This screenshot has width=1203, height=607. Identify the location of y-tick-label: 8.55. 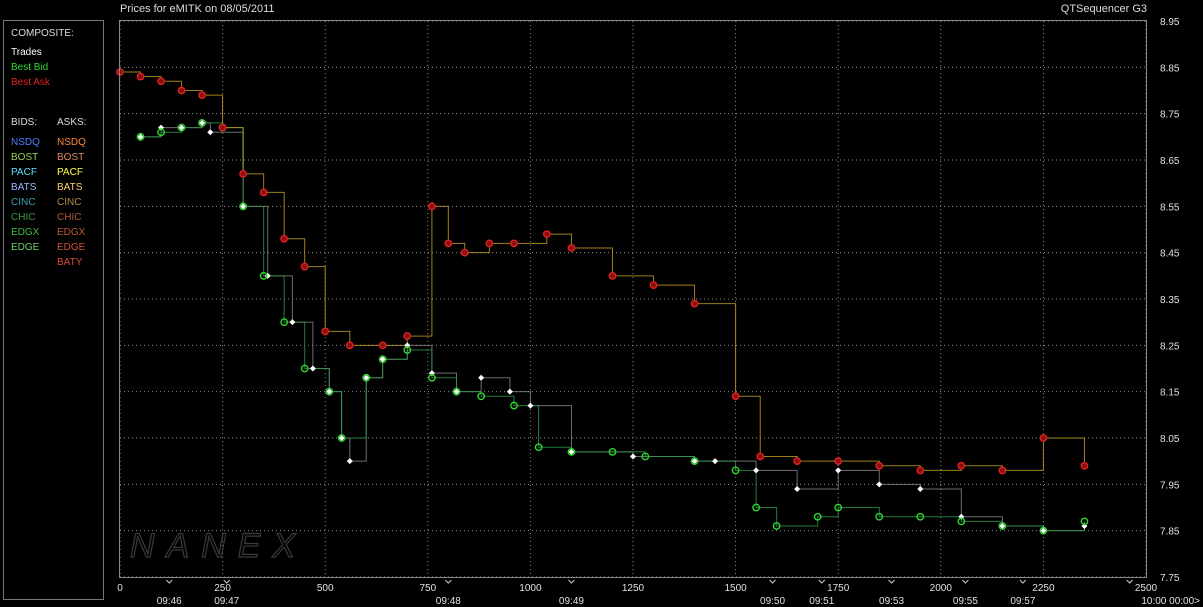
(1170, 207).